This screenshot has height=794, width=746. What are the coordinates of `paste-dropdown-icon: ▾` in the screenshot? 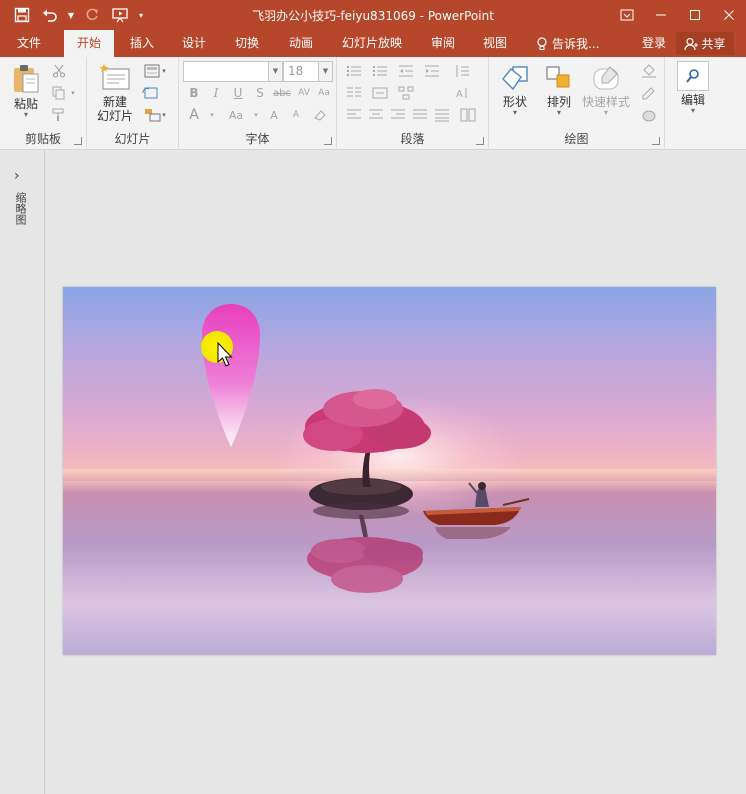 It's located at (26, 115).